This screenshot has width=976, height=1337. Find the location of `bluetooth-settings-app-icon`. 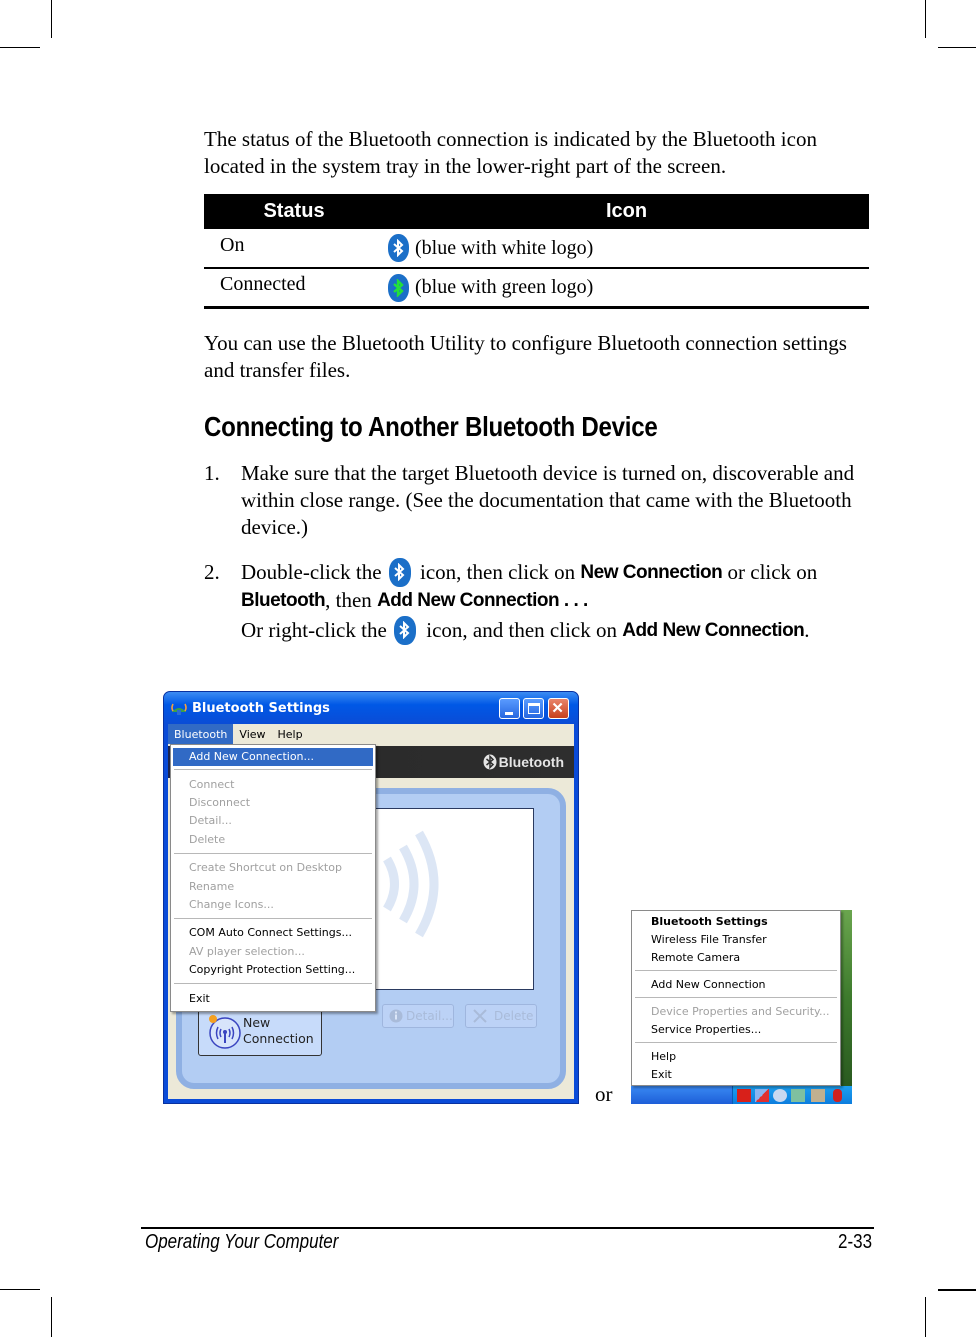

bluetooth-settings-app-icon is located at coordinates (179, 709).